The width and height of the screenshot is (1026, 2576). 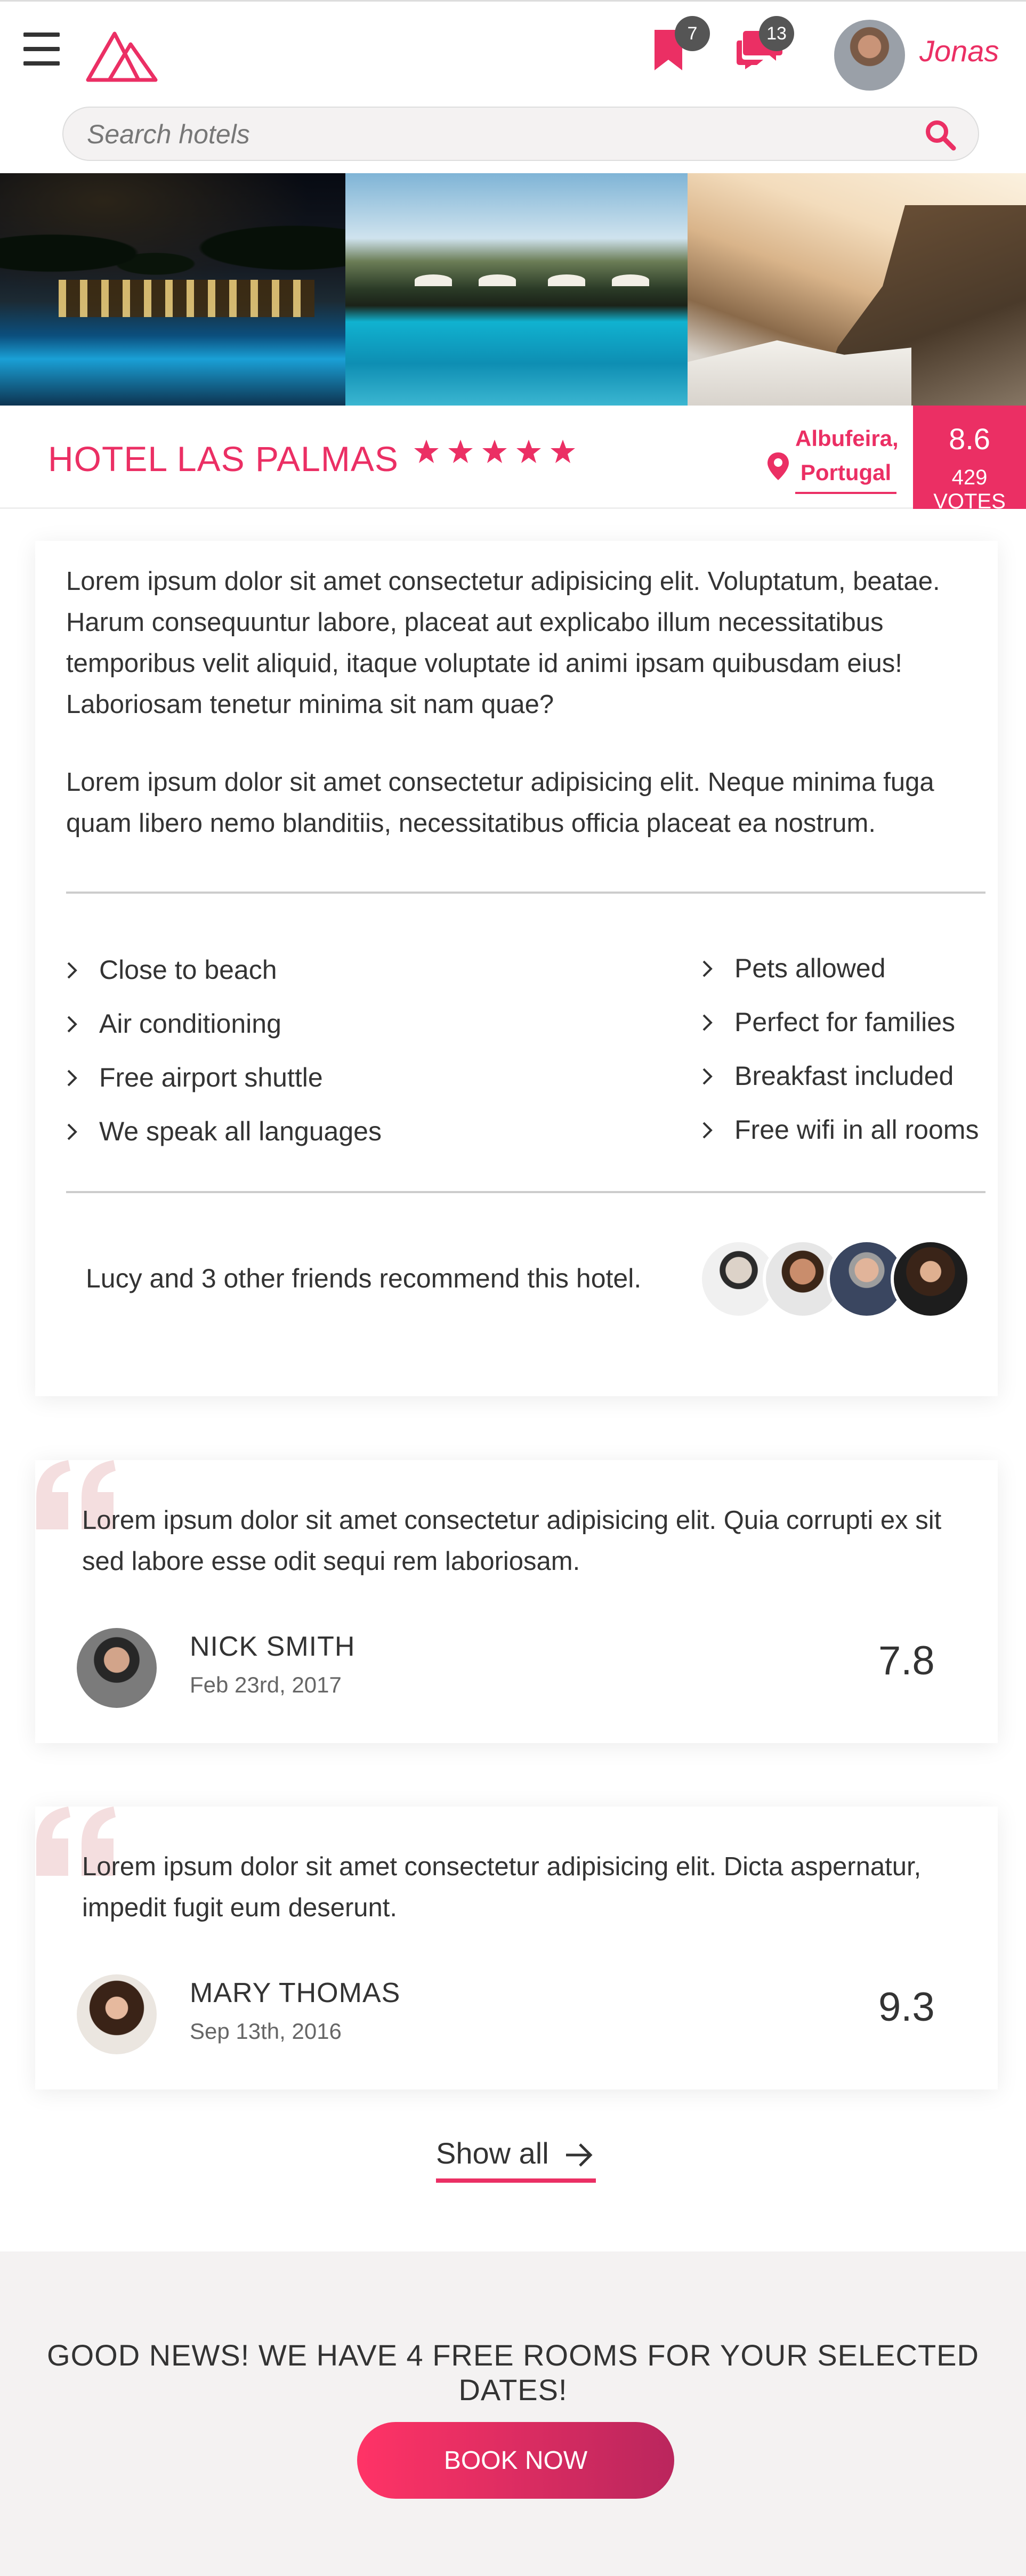 I want to click on feature-item: Air conditioning, so click(x=224, y=1024).